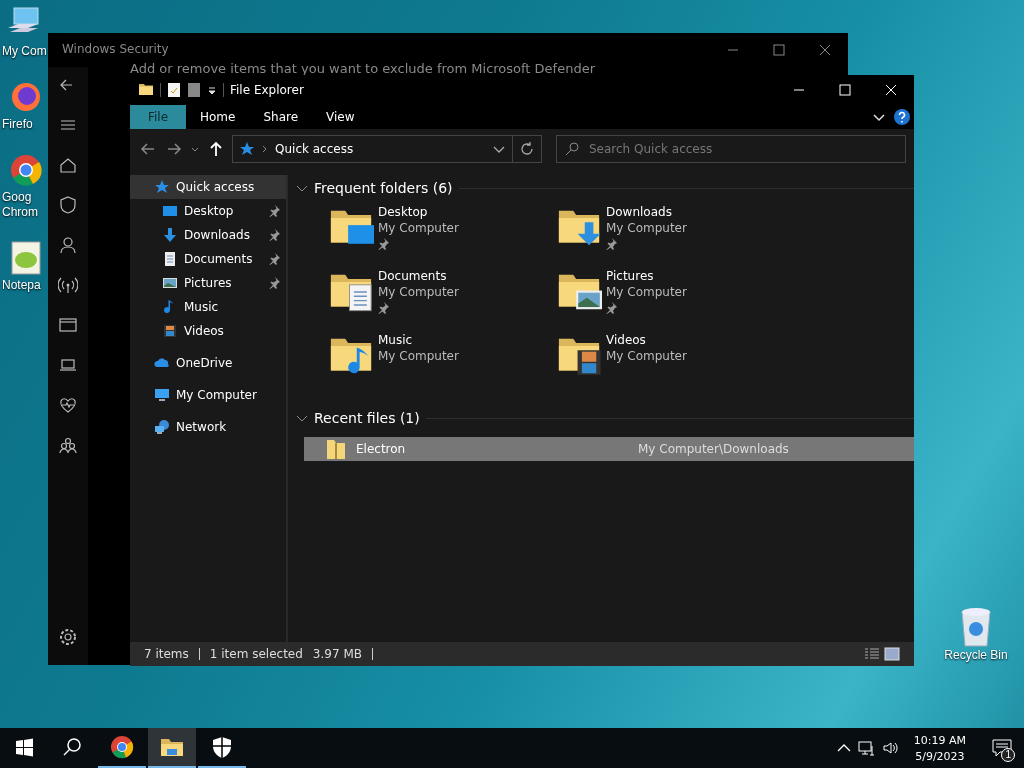 The height and width of the screenshot is (768, 1024). What do you see at coordinates (646, 212) in the screenshot?
I see `folder-name: Downloads` at bounding box center [646, 212].